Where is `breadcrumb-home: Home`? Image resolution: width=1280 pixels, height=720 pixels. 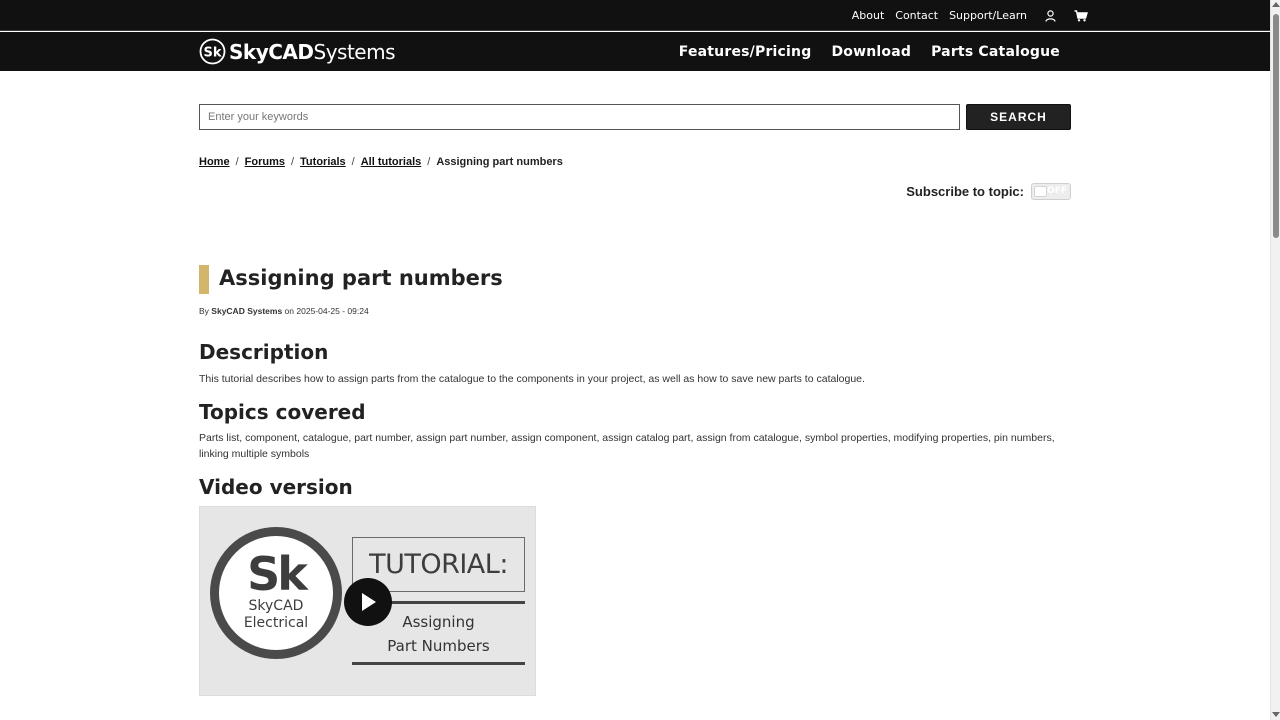 breadcrumb-home: Home is located at coordinates (214, 162).